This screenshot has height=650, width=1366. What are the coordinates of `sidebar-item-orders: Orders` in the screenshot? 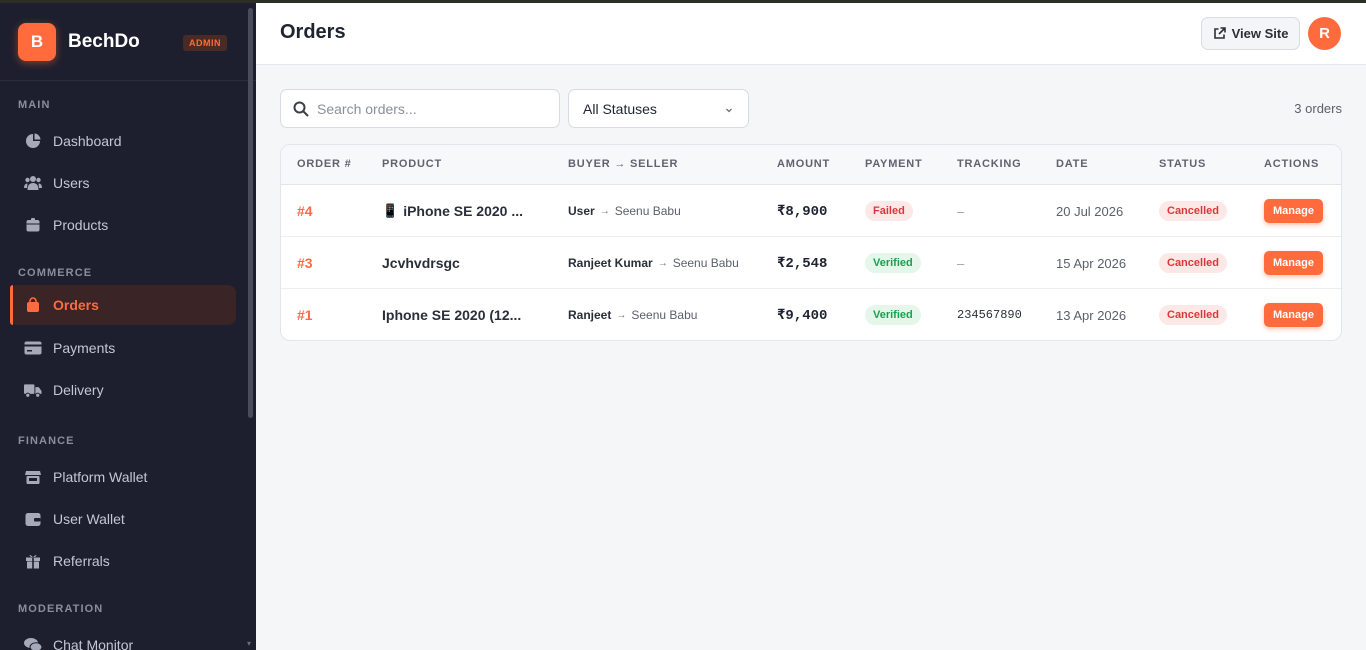 It's located at (123, 305).